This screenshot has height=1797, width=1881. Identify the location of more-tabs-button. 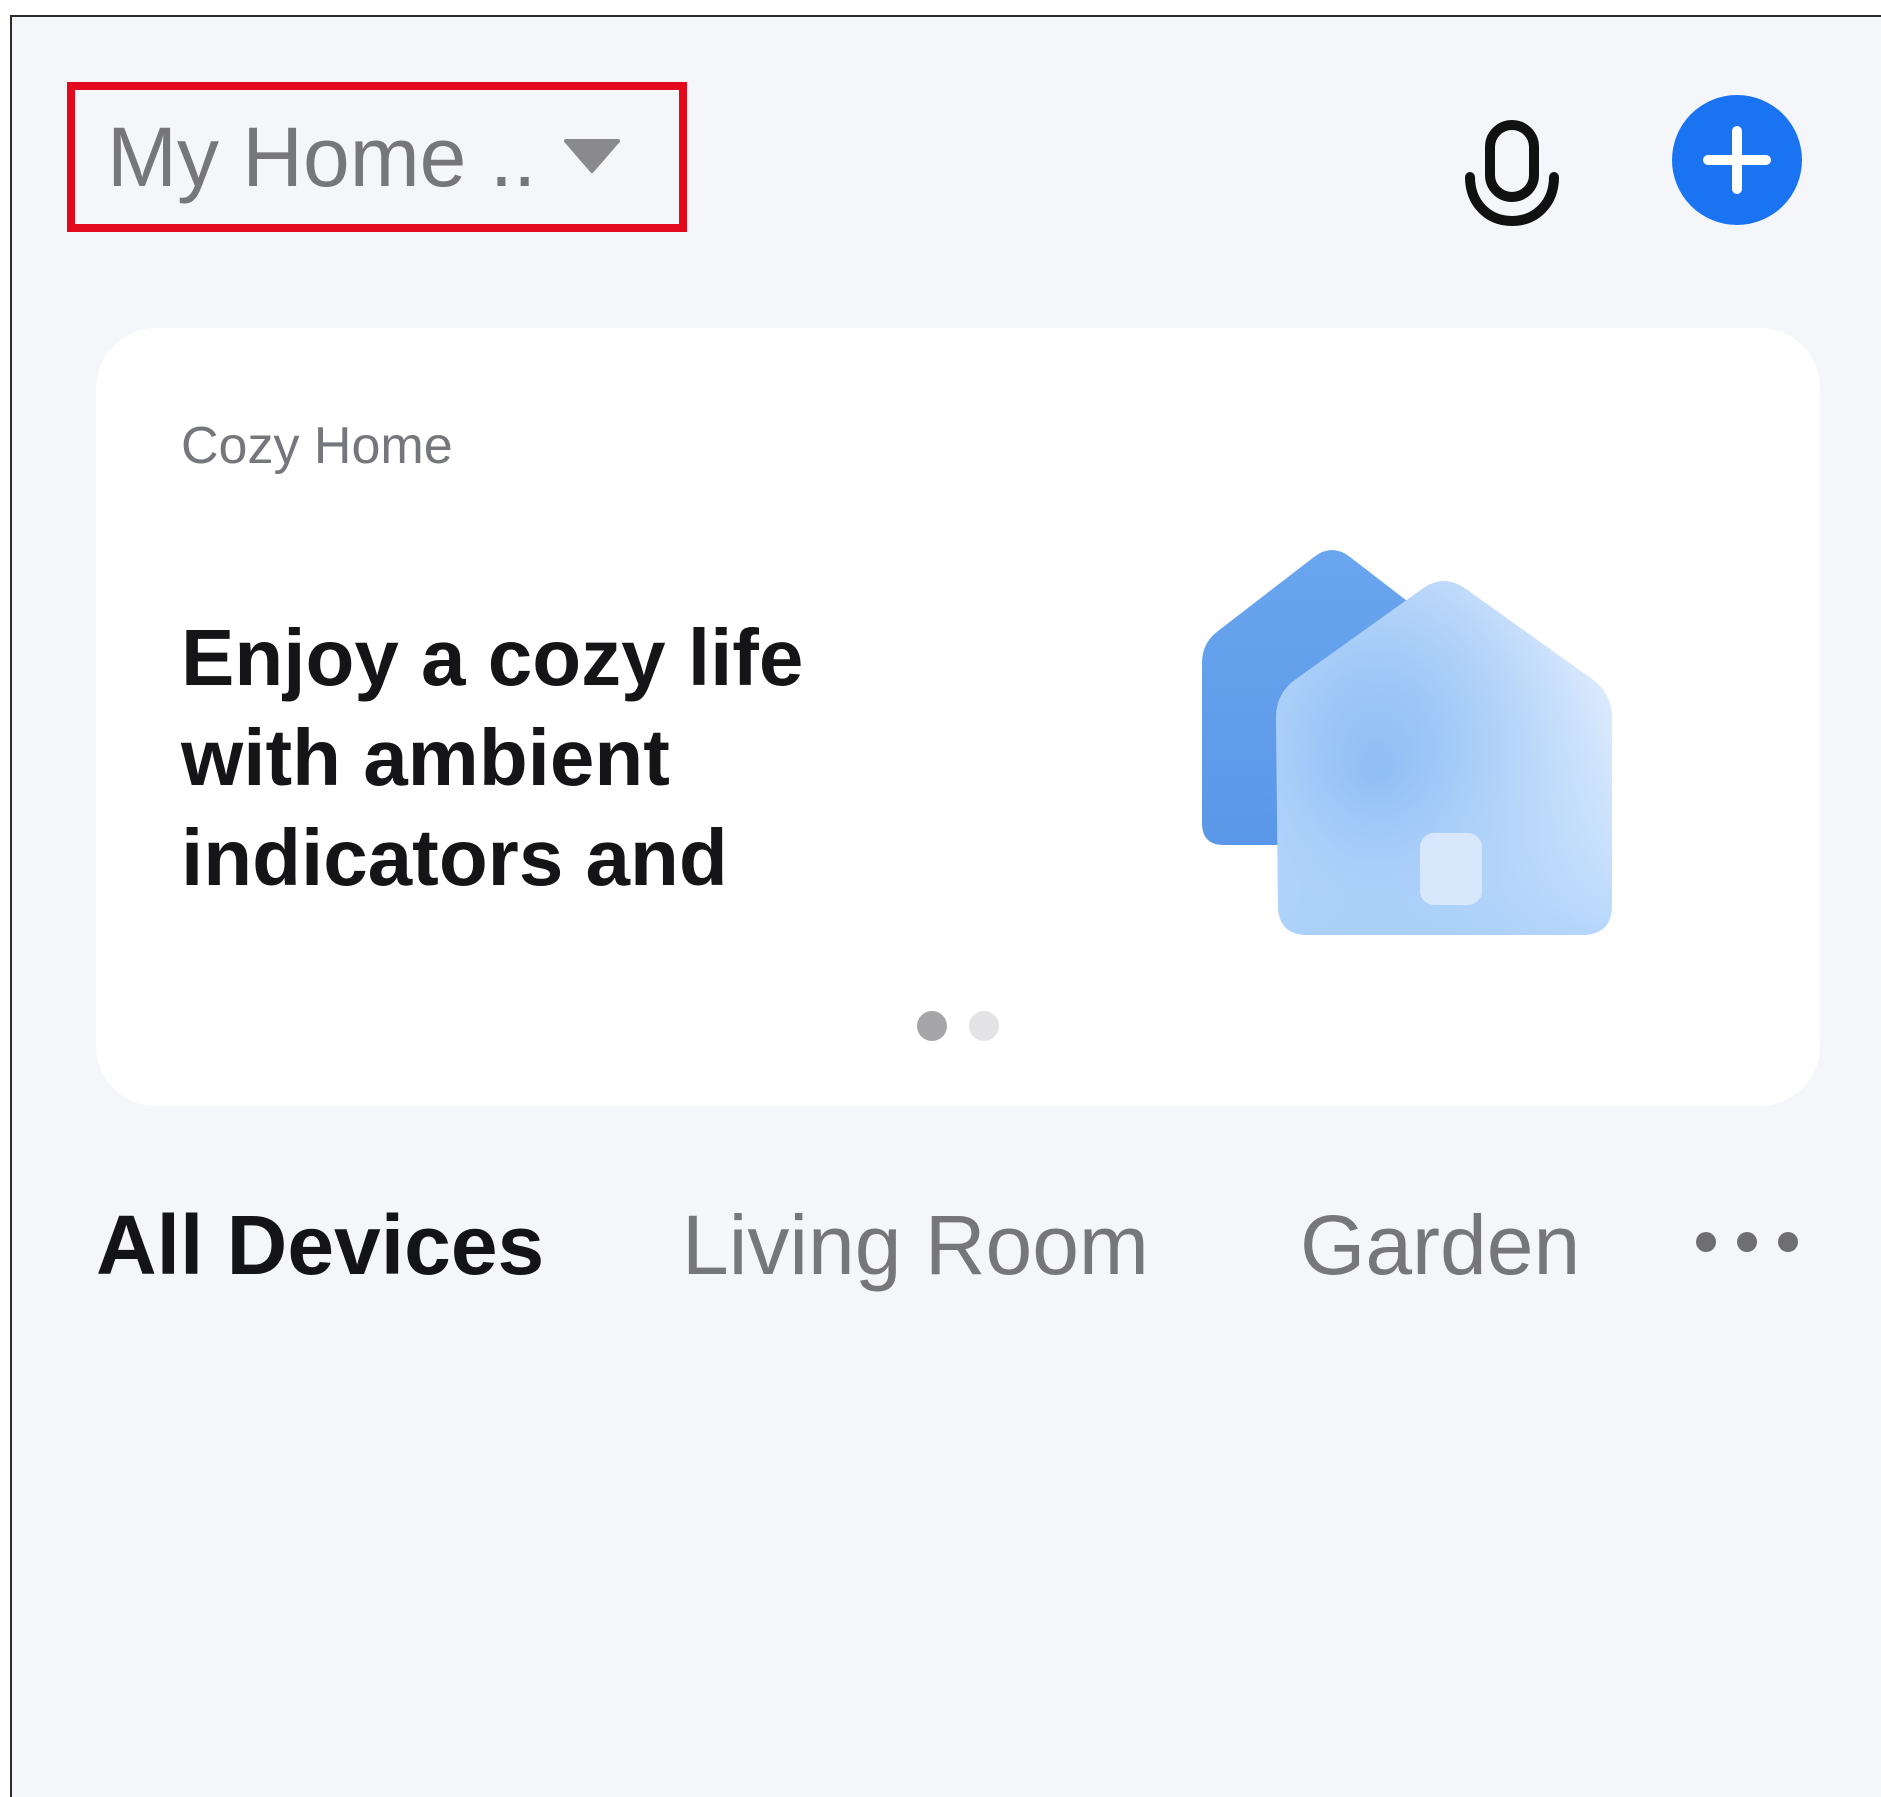
(1747, 1242).